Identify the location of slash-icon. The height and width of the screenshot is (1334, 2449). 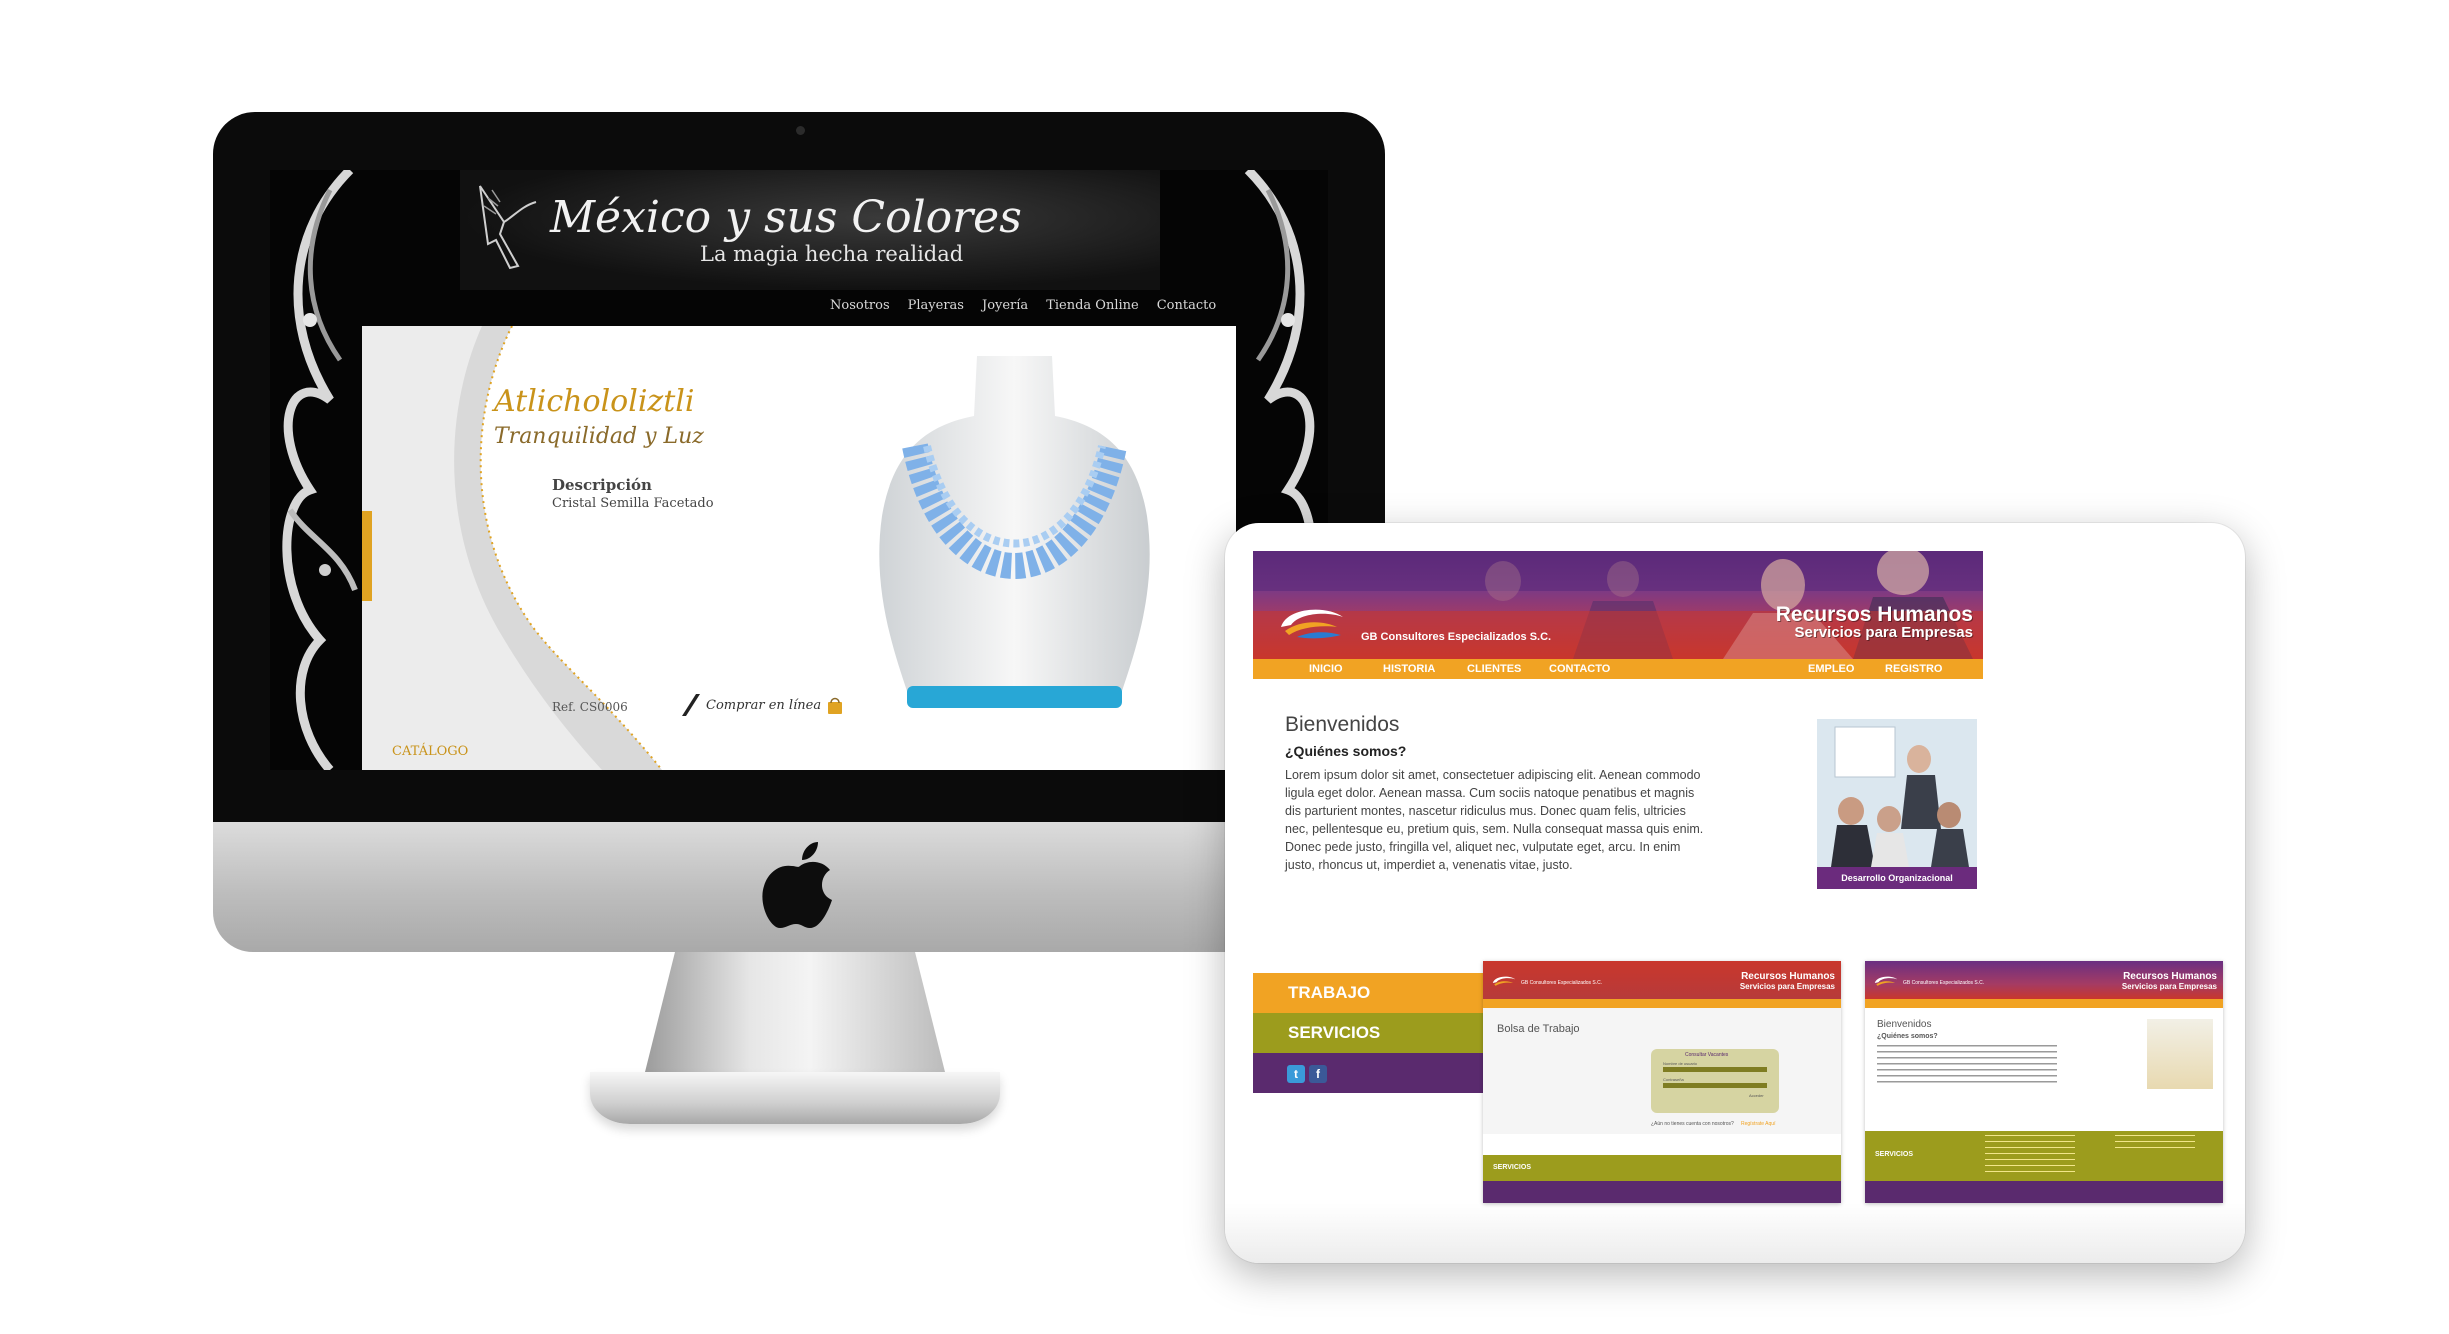
(691, 705).